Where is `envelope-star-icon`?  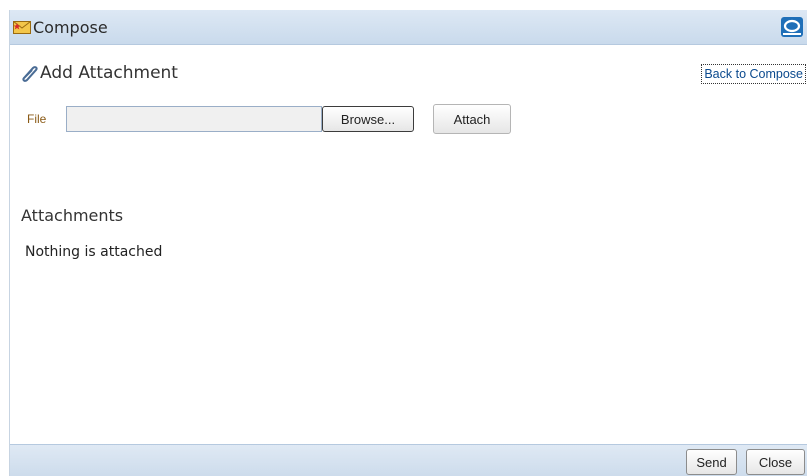 envelope-star-icon is located at coordinates (22, 27).